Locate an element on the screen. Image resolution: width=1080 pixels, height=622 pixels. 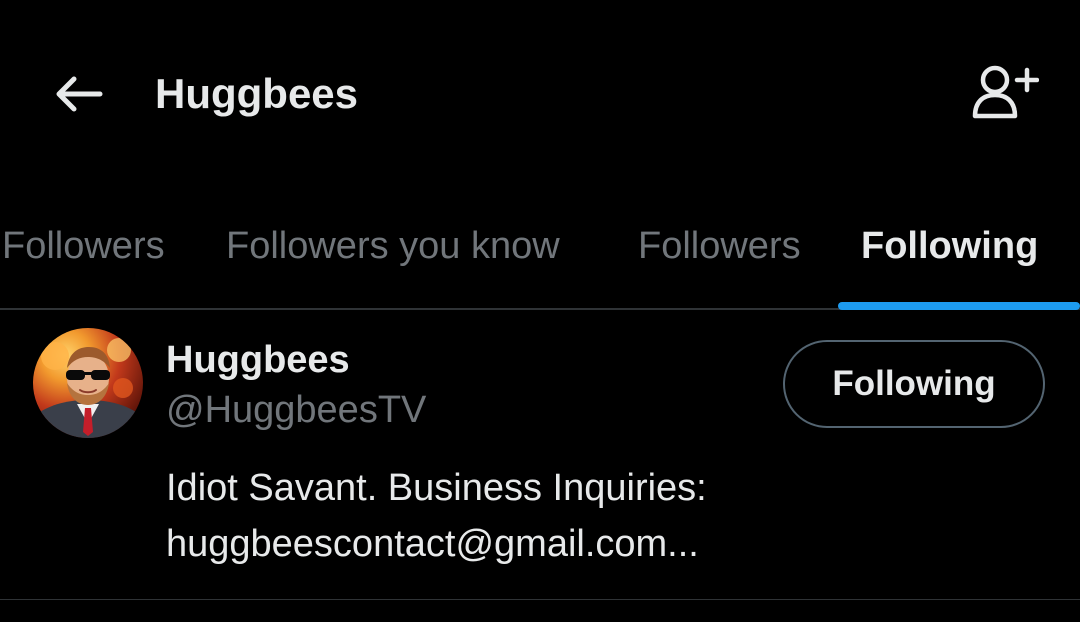
avatar is located at coordinates (88, 383).